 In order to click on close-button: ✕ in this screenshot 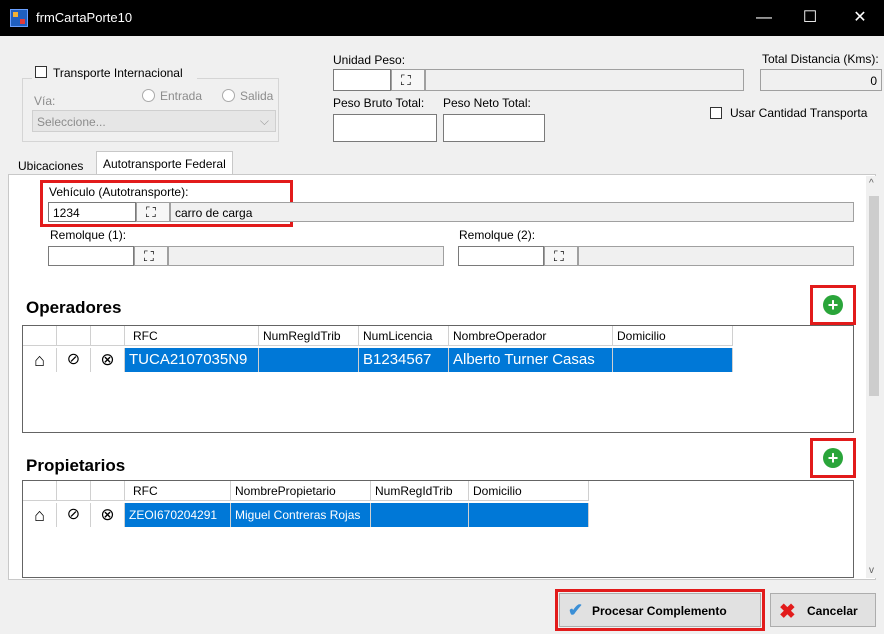, I will do `click(860, 18)`.